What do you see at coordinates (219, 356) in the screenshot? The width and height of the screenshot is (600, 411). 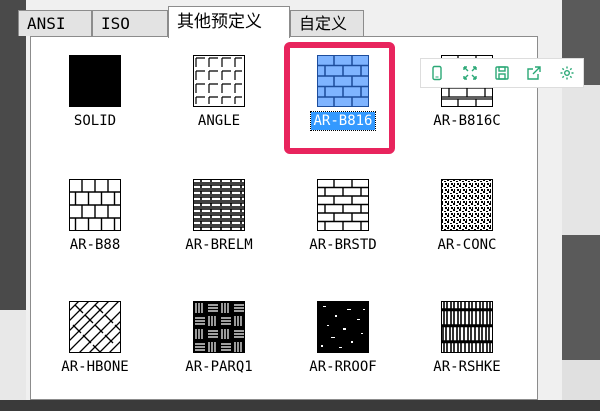 I see `pattern-ar-parq1: AR-PARQ1` at bounding box center [219, 356].